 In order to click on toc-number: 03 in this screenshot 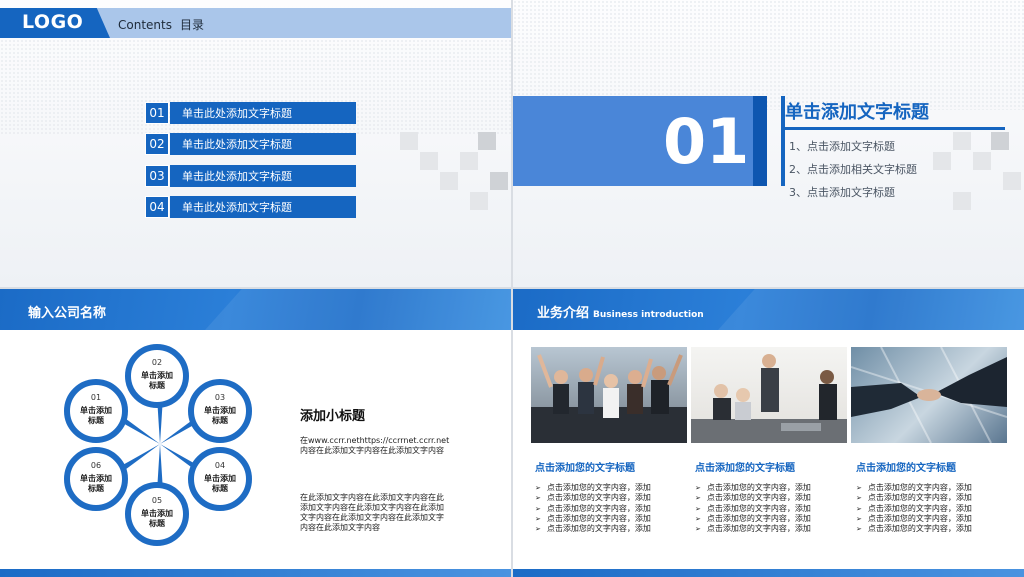, I will do `click(157, 176)`.